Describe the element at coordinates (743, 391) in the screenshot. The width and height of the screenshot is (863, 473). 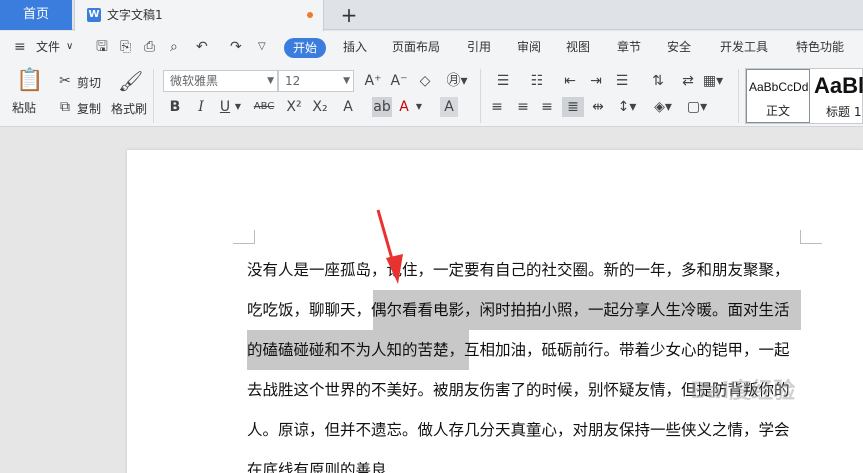
I see `watermark-logo: Bai度经验` at that location.